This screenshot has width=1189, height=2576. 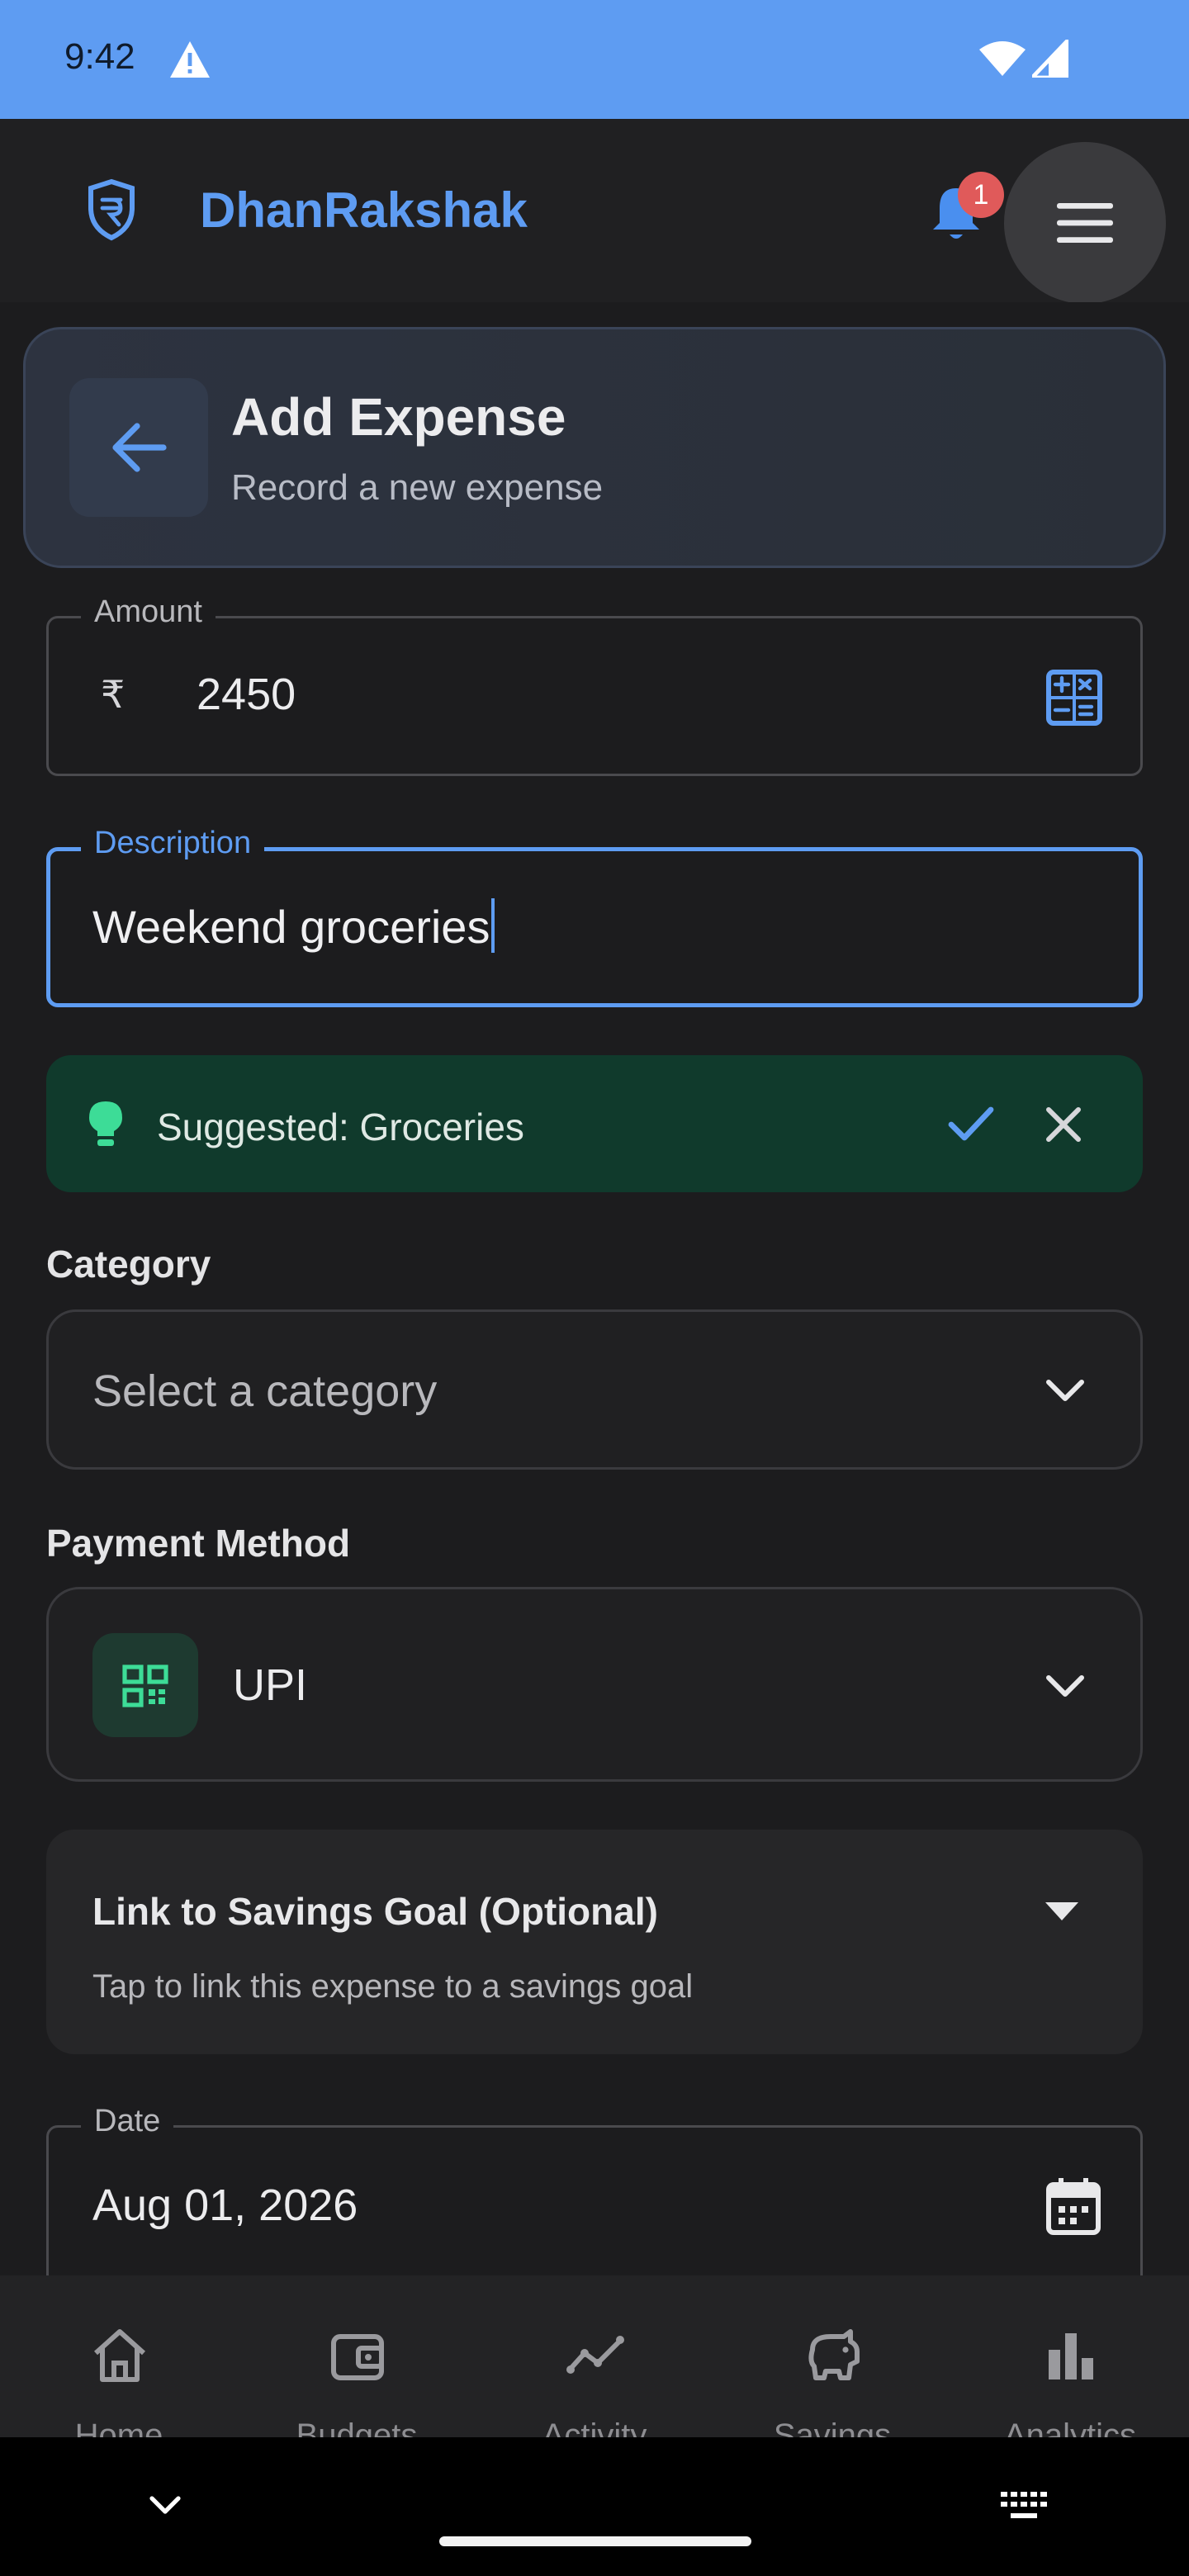 I want to click on nav-item-home: Home, so click(x=119, y=2356).